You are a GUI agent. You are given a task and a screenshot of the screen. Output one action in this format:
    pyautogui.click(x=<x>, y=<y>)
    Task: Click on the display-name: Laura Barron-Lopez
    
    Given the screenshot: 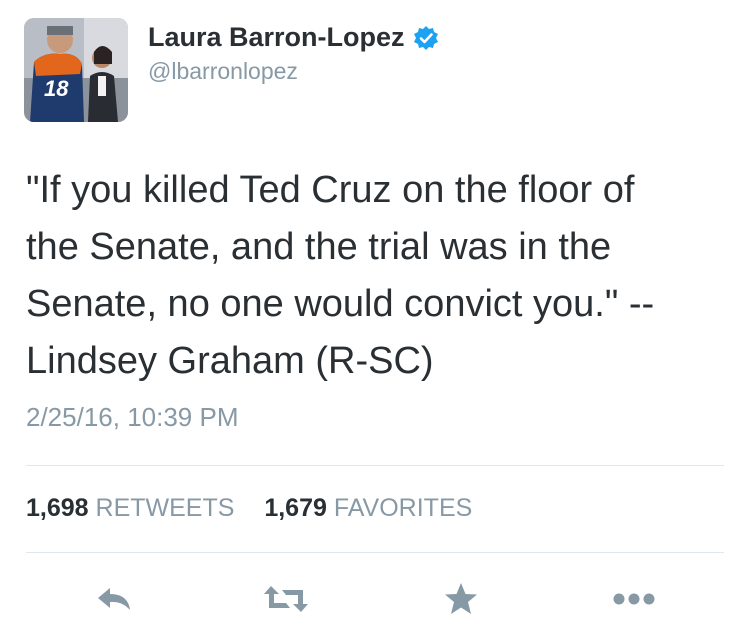 What is the action you would take?
    pyautogui.click(x=276, y=37)
    